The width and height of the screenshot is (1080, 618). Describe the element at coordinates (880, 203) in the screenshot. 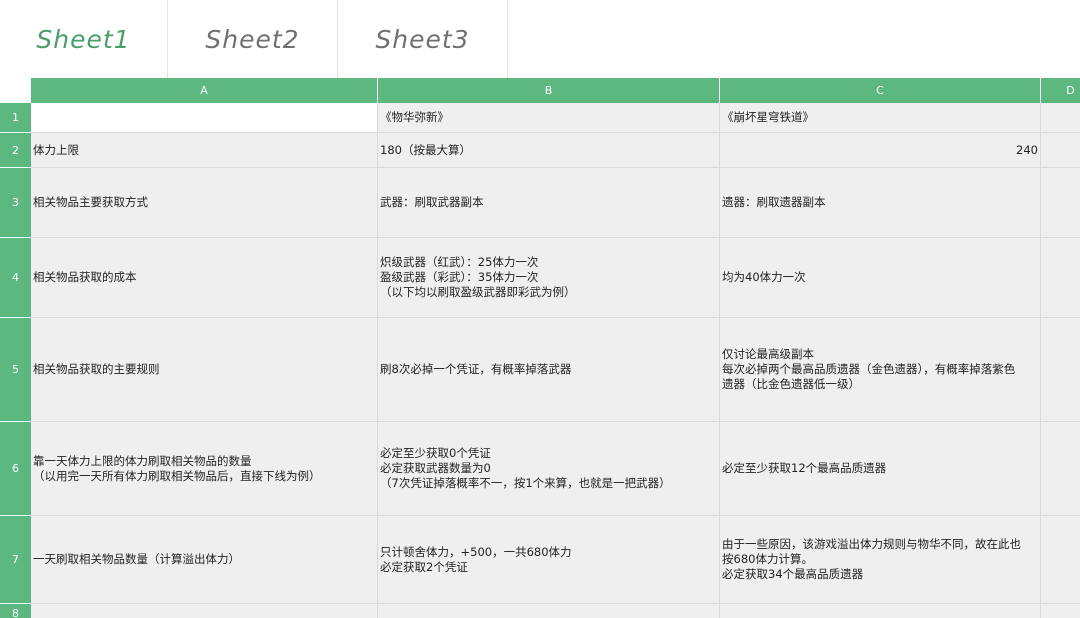

I see `cell-c3: 遗器：刷取遗器副本` at that location.